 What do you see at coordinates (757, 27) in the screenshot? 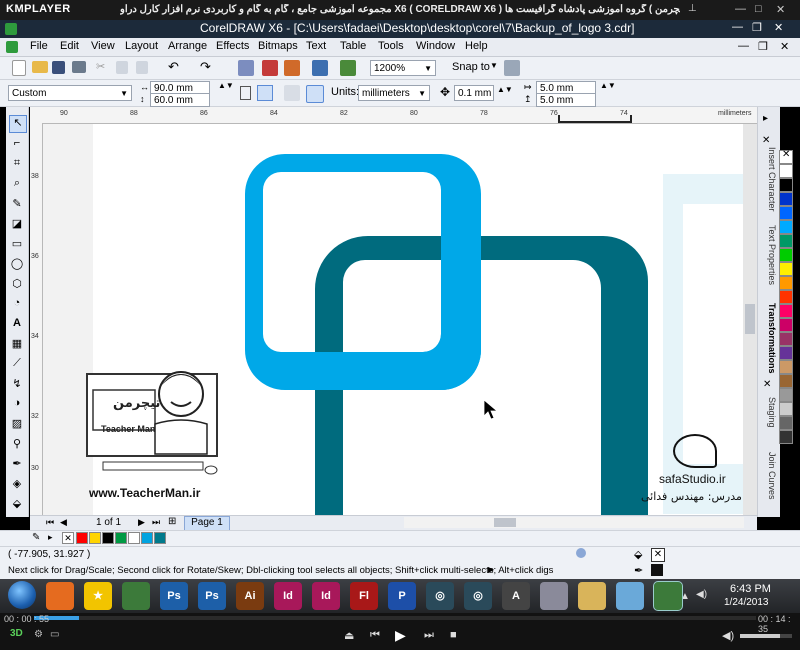
I see `window-restore-icon: ❐` at bounding box center [757, 27].